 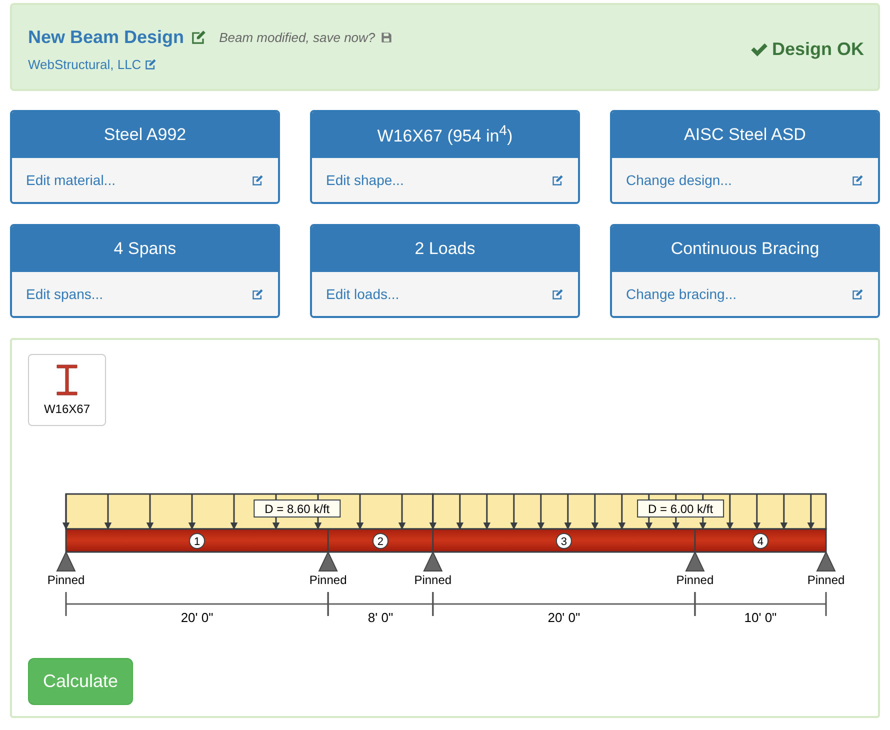 What do you see at coordinates (445, 135) in the screenshot?
I see `card-title: W16X67 (954 in$^{4}$)` at bounding box center [445, 135].